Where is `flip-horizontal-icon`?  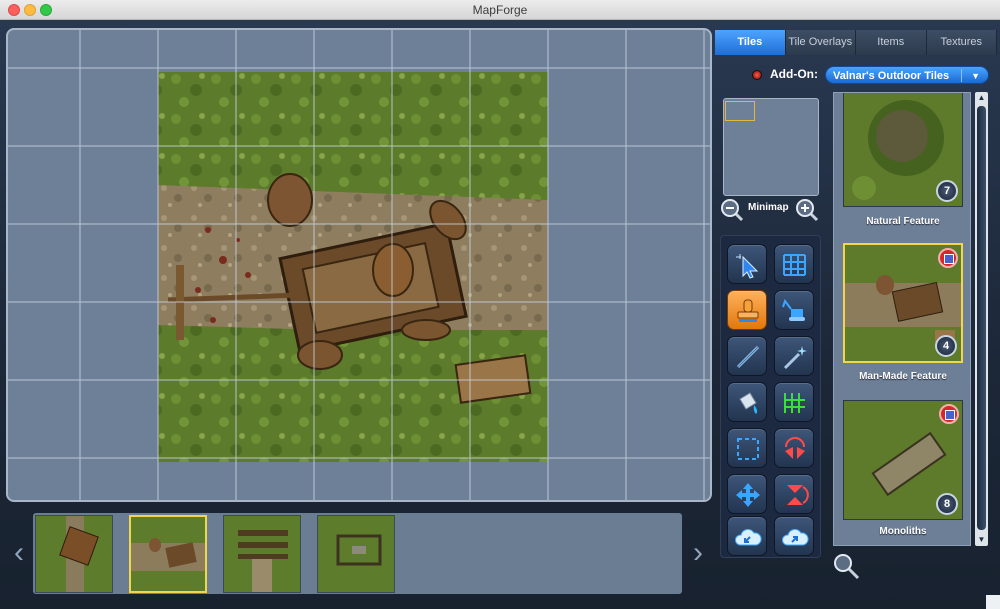
flip-horizontal-icon is located at coordinates (795, 448).